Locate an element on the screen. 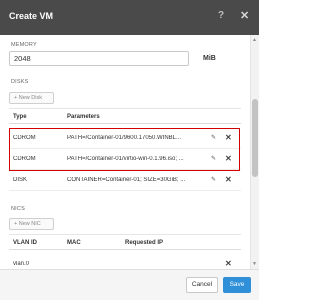 This screenshot has width=320, height=300. help-icon: ? is located at coordinates (221, 15).